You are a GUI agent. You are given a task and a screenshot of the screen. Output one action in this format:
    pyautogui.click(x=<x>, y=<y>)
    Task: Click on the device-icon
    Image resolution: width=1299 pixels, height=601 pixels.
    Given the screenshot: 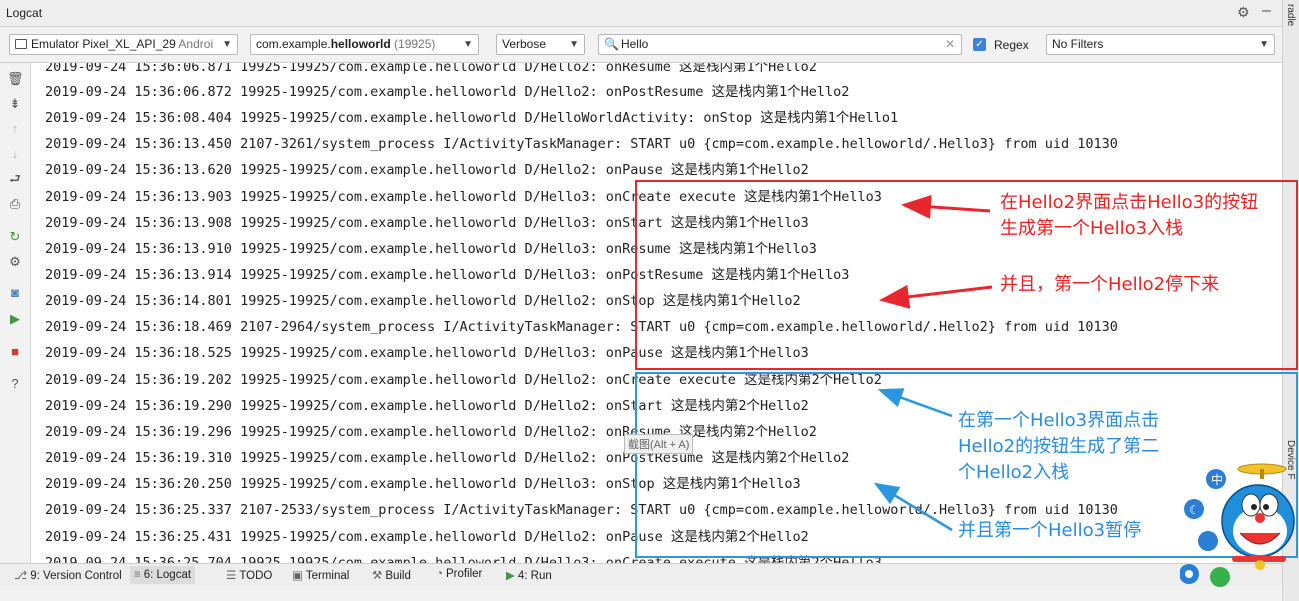 What is the action you would take?
    pyautogui.click(x=21, y=44)
    